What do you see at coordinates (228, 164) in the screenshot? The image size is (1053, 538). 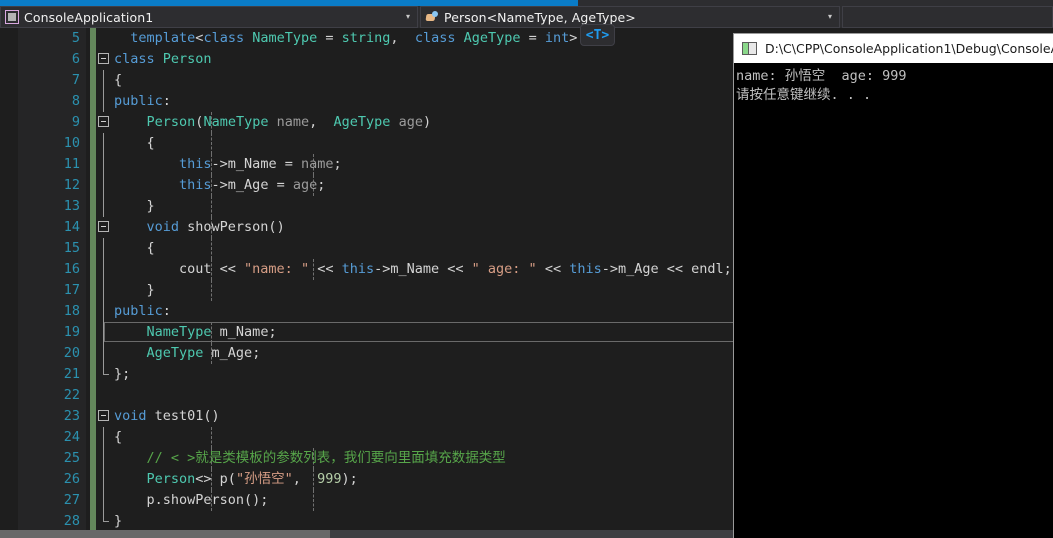 I see `code-text: this->m_Name = name;` at bounding box center [228, 164].